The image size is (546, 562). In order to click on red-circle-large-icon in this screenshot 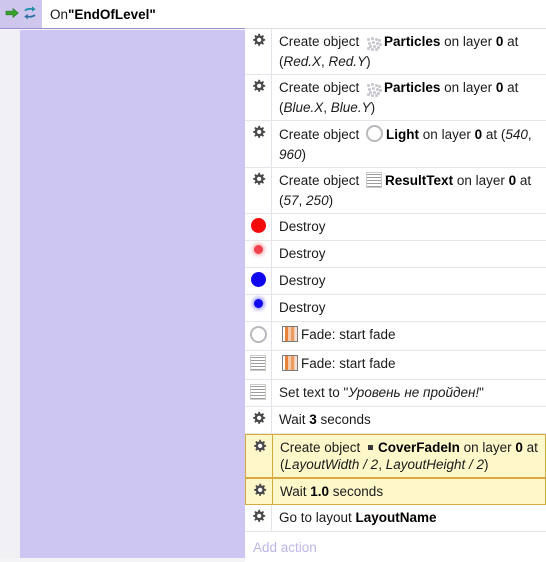, I will do `click(258, 225)`.